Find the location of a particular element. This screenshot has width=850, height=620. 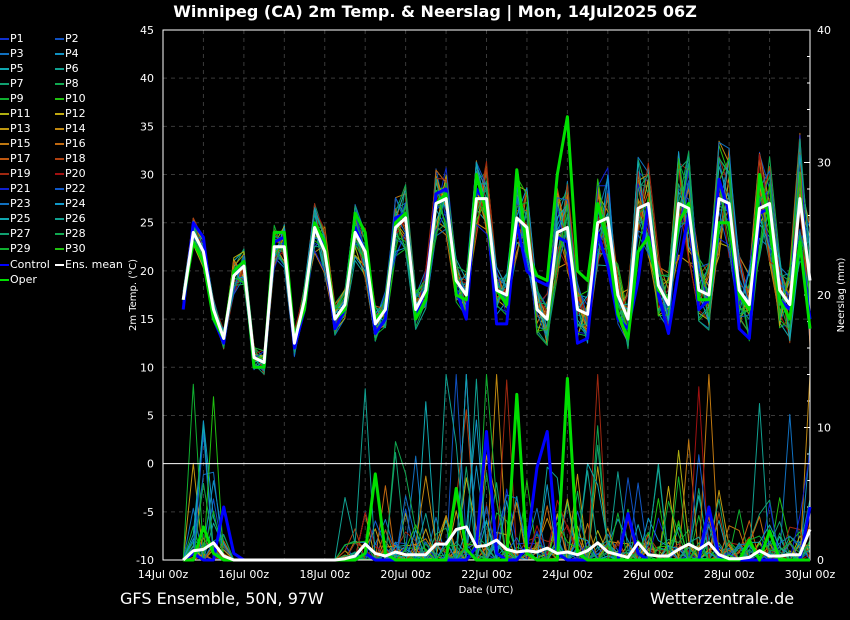

x-tick-label: 14Jul 00z is located at coordinates (163, 574).